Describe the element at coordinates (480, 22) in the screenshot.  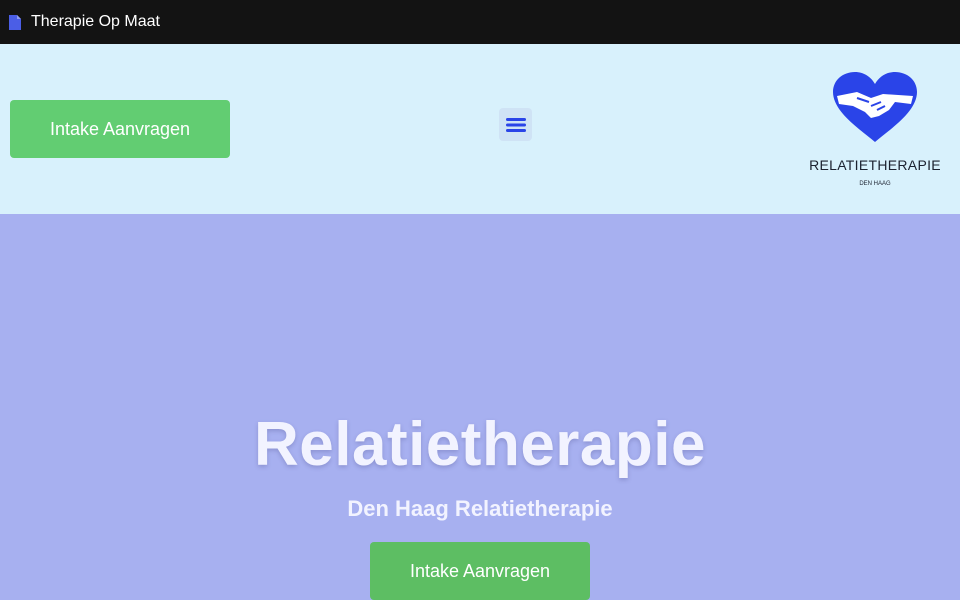
I see `window-titlebar: Therapie Op Maat` at that location.